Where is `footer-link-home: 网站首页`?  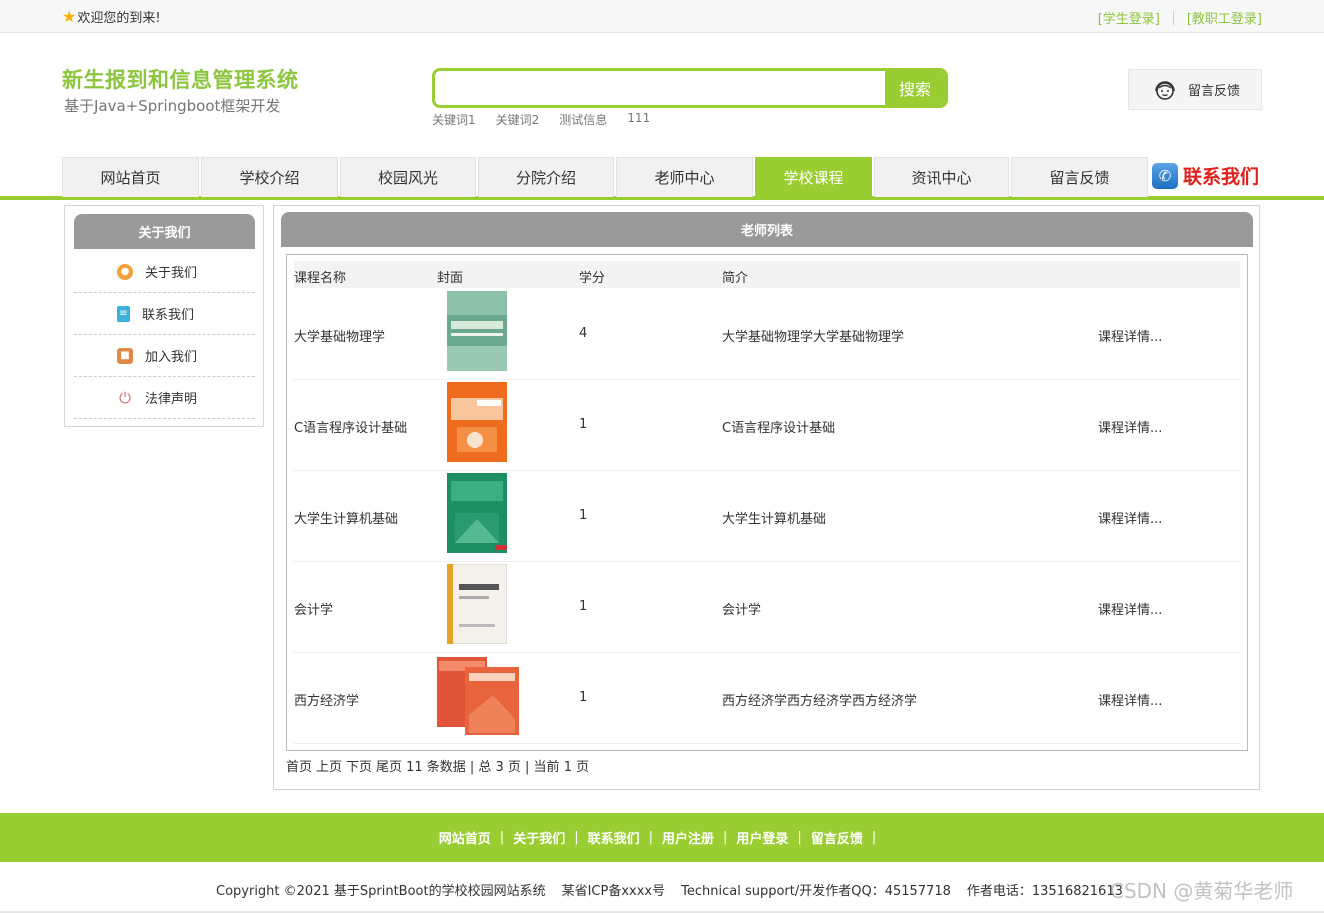
footer-link-home: 网站首页 is located at coordinates (465, 837).